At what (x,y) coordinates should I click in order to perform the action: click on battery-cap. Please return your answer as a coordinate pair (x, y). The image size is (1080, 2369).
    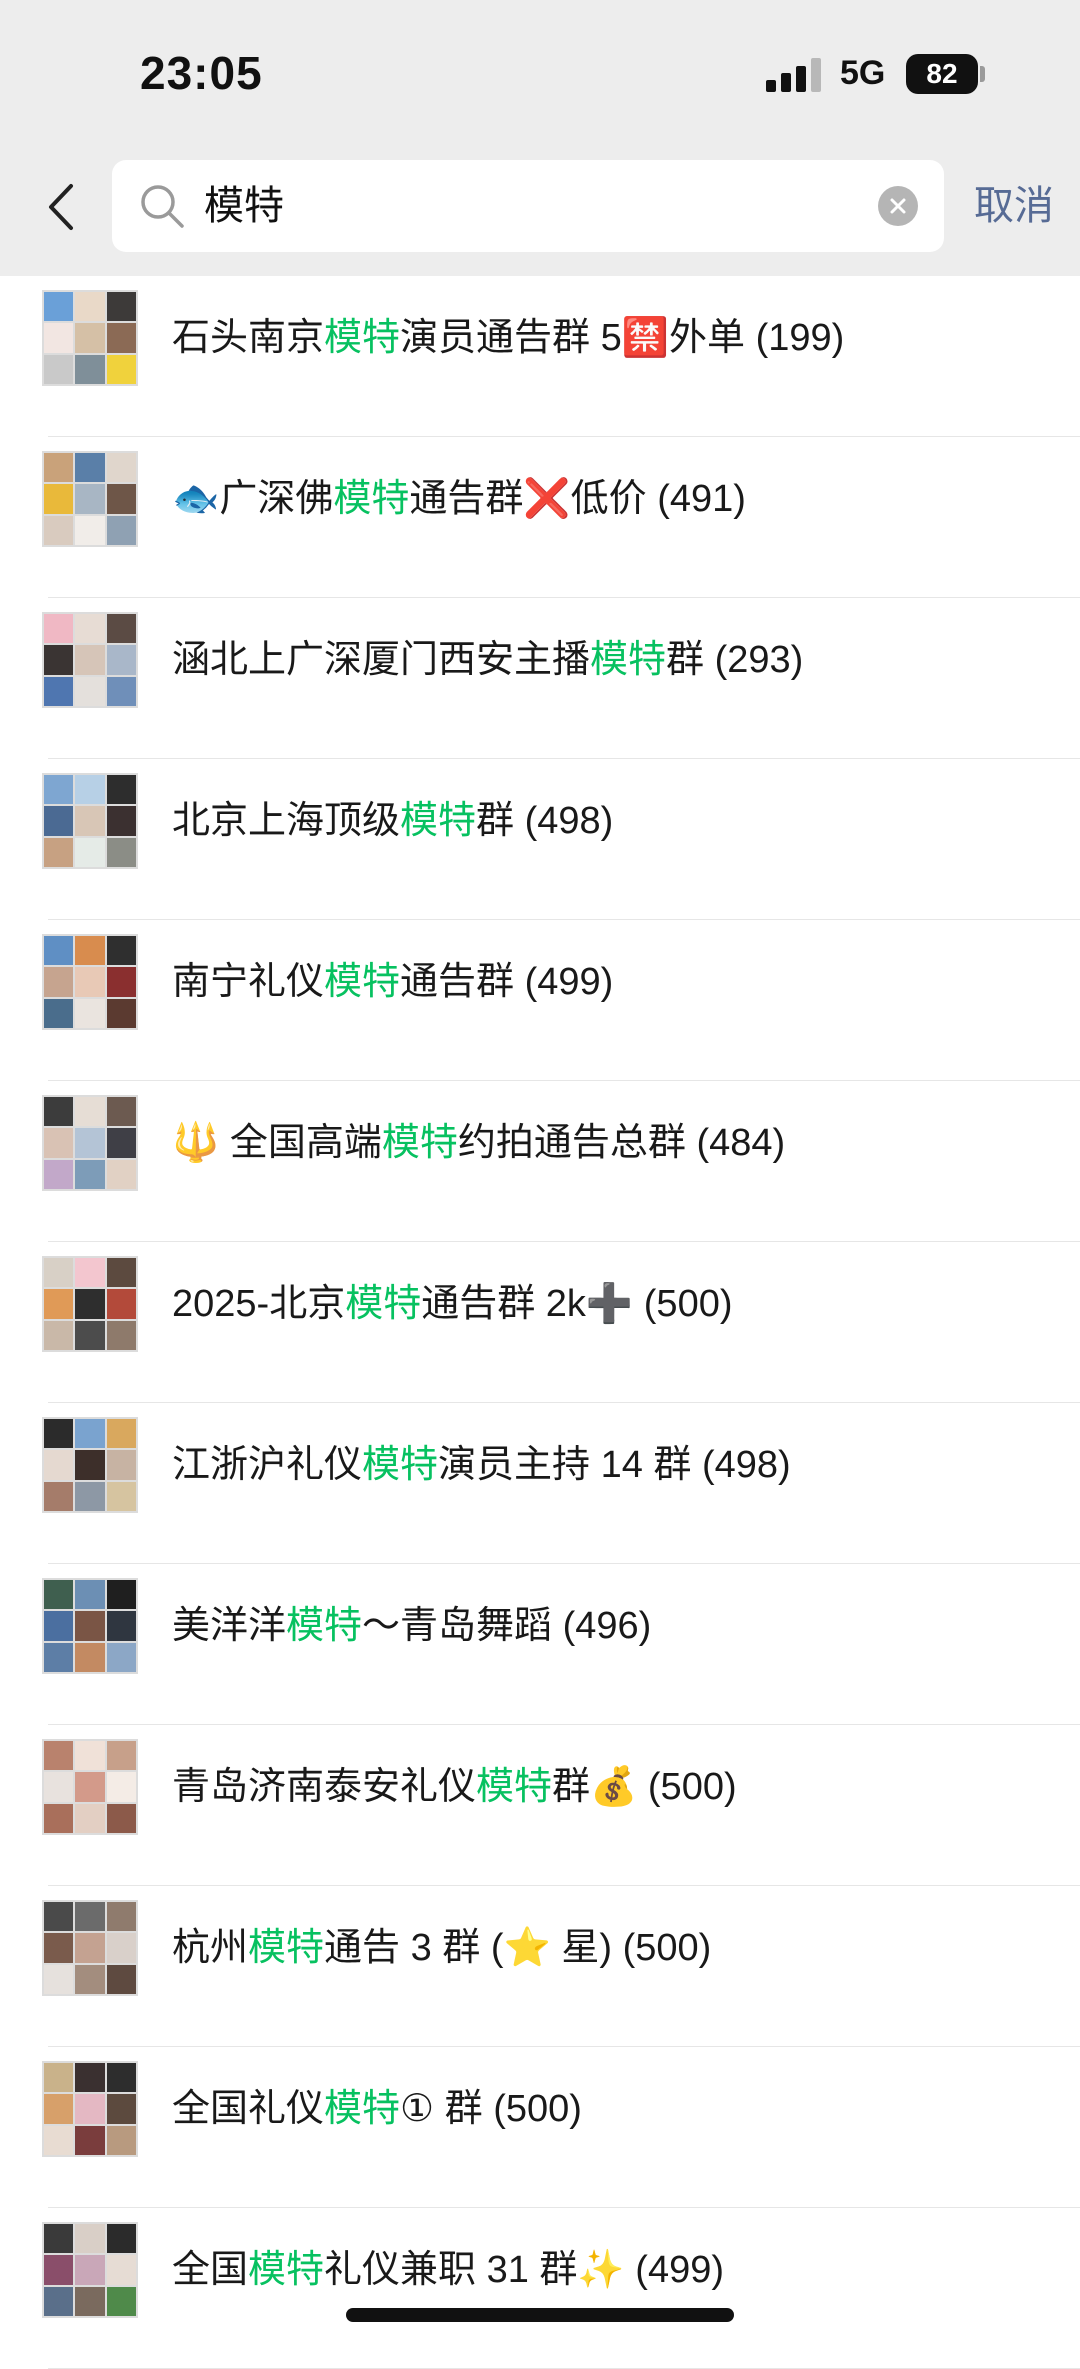
    Looking at the image, I should click on (982, 74).